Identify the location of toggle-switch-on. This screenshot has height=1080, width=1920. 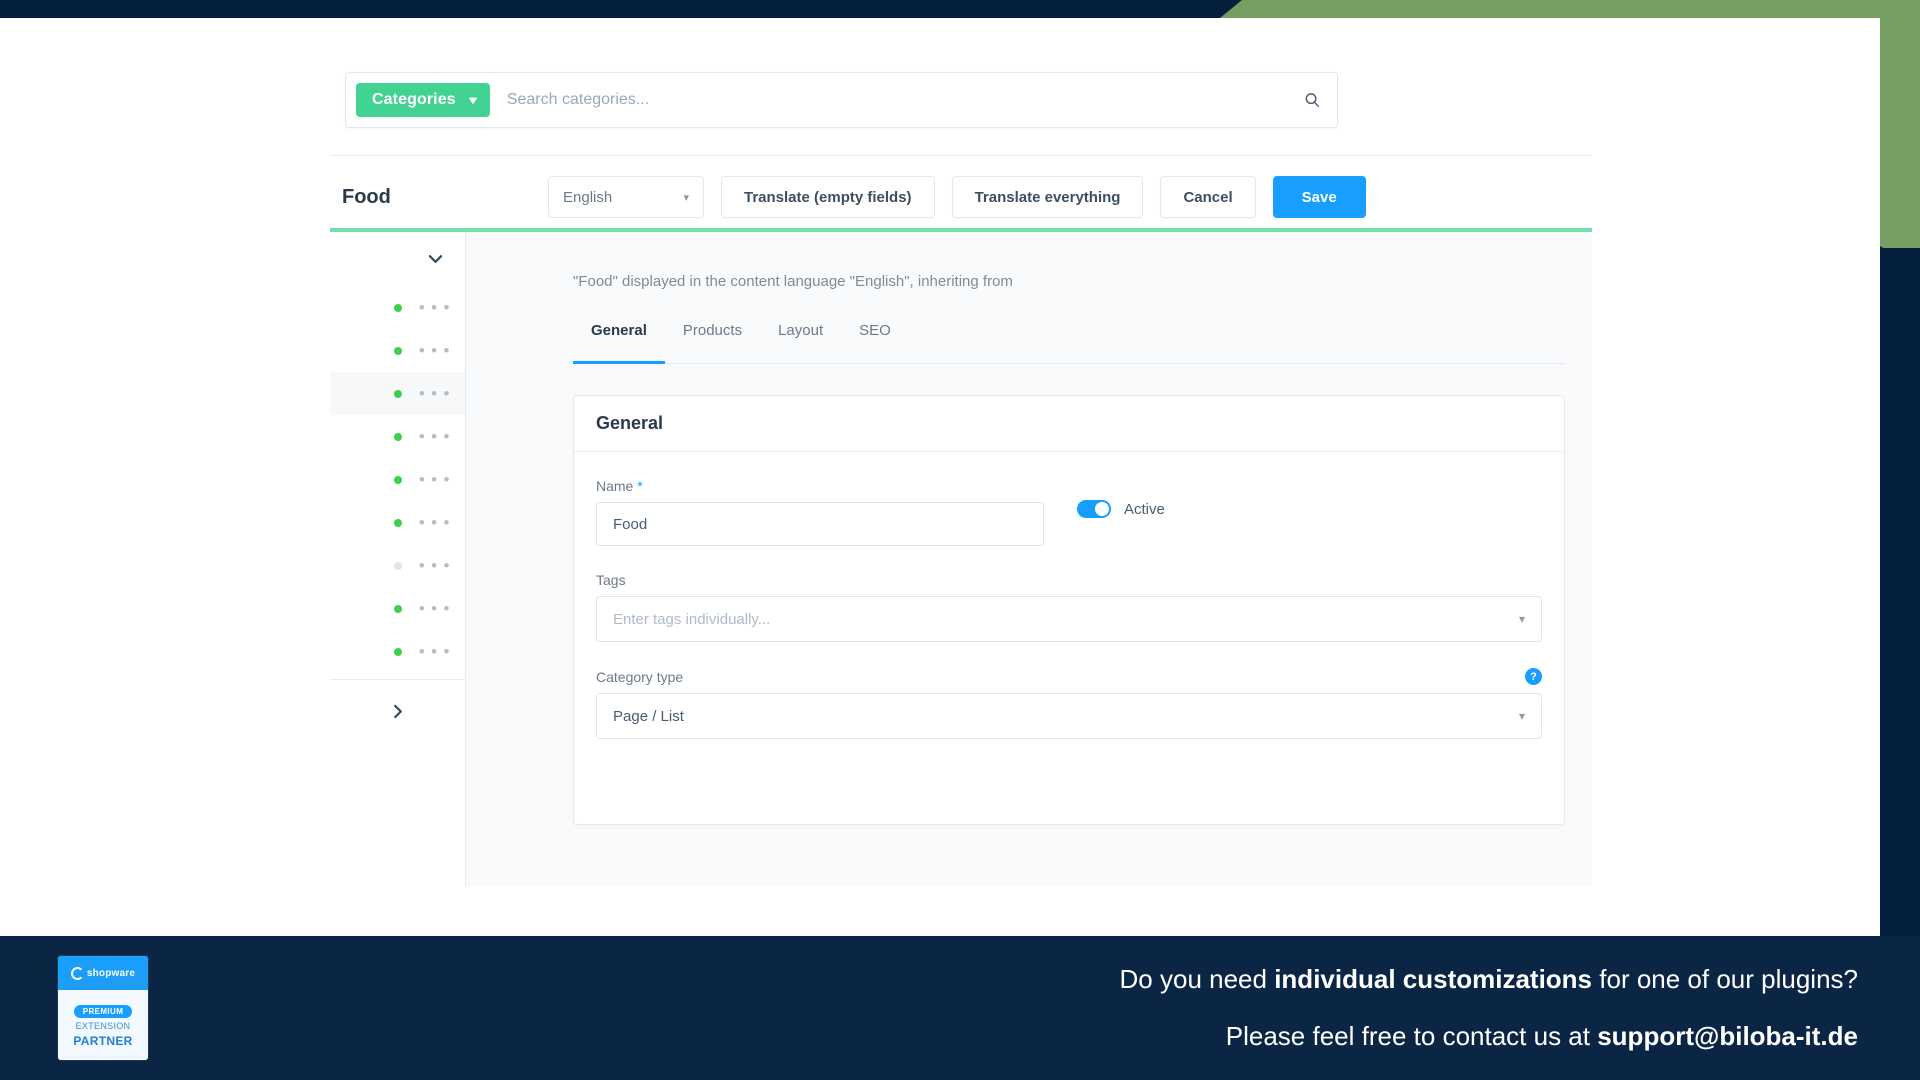
(1094, 509).